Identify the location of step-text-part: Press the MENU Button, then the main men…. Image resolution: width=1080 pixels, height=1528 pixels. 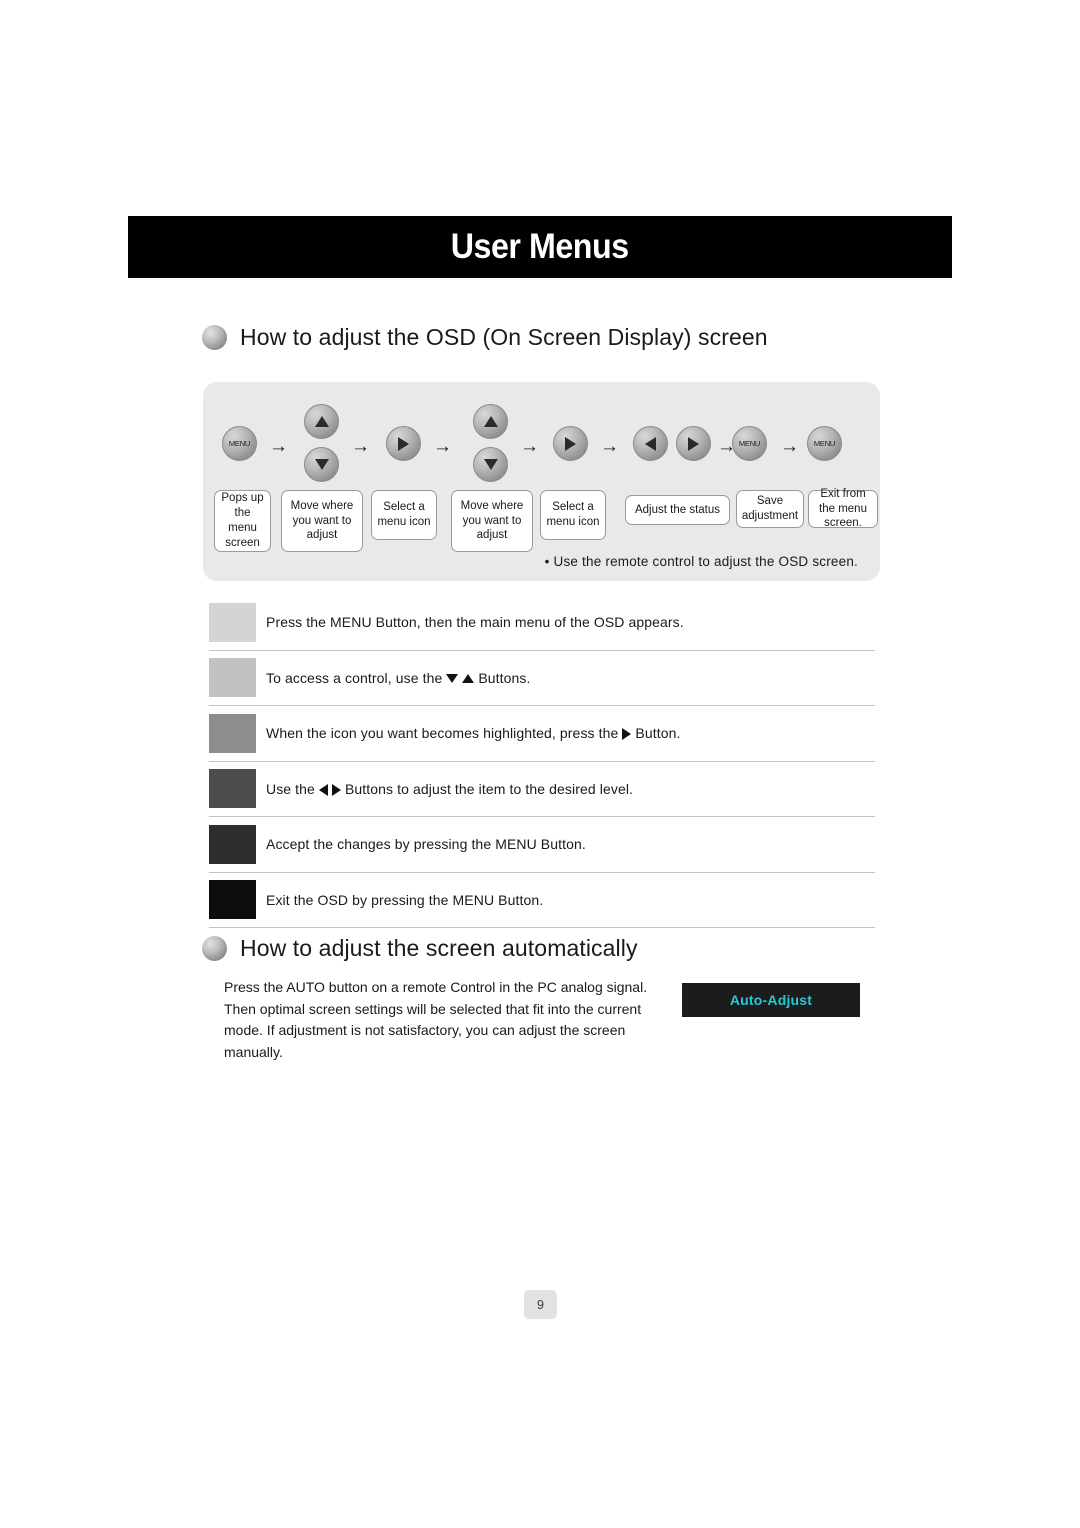
(475, 622).